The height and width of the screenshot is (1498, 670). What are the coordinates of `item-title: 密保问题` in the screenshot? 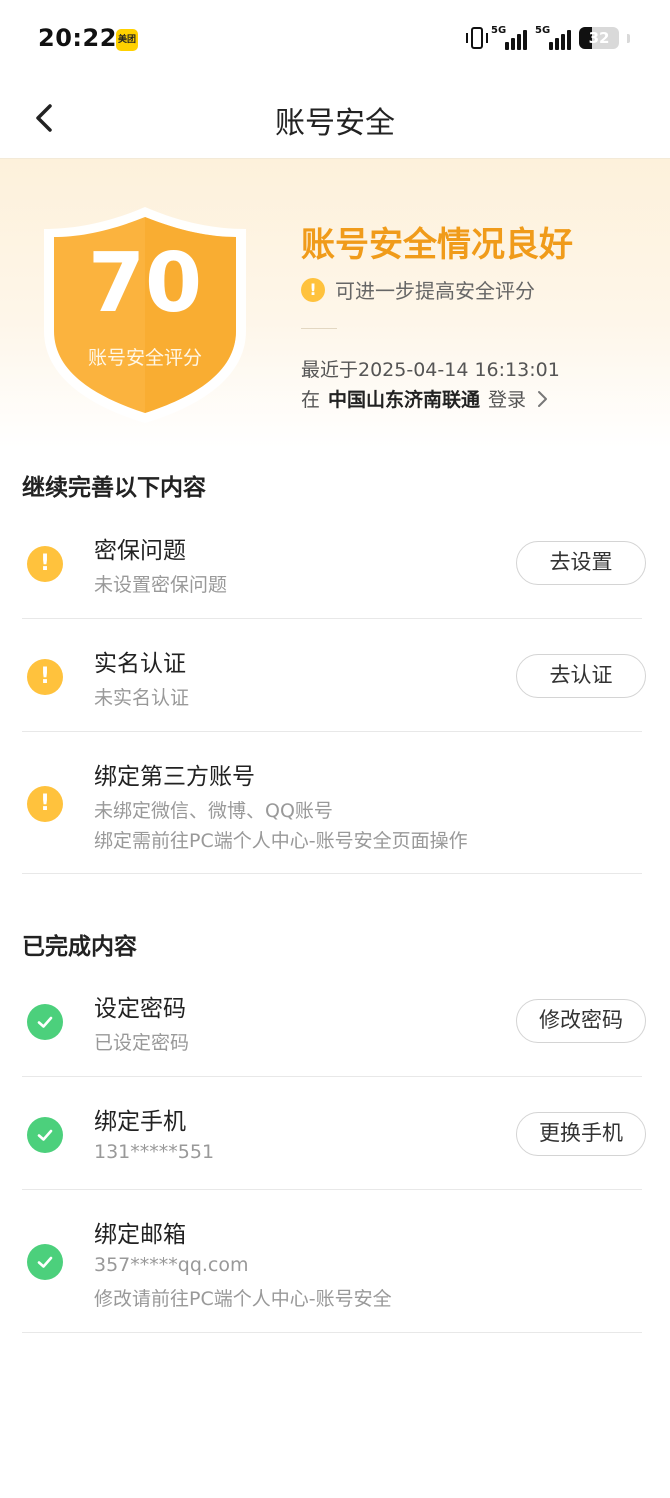 It's located at (140, 551).